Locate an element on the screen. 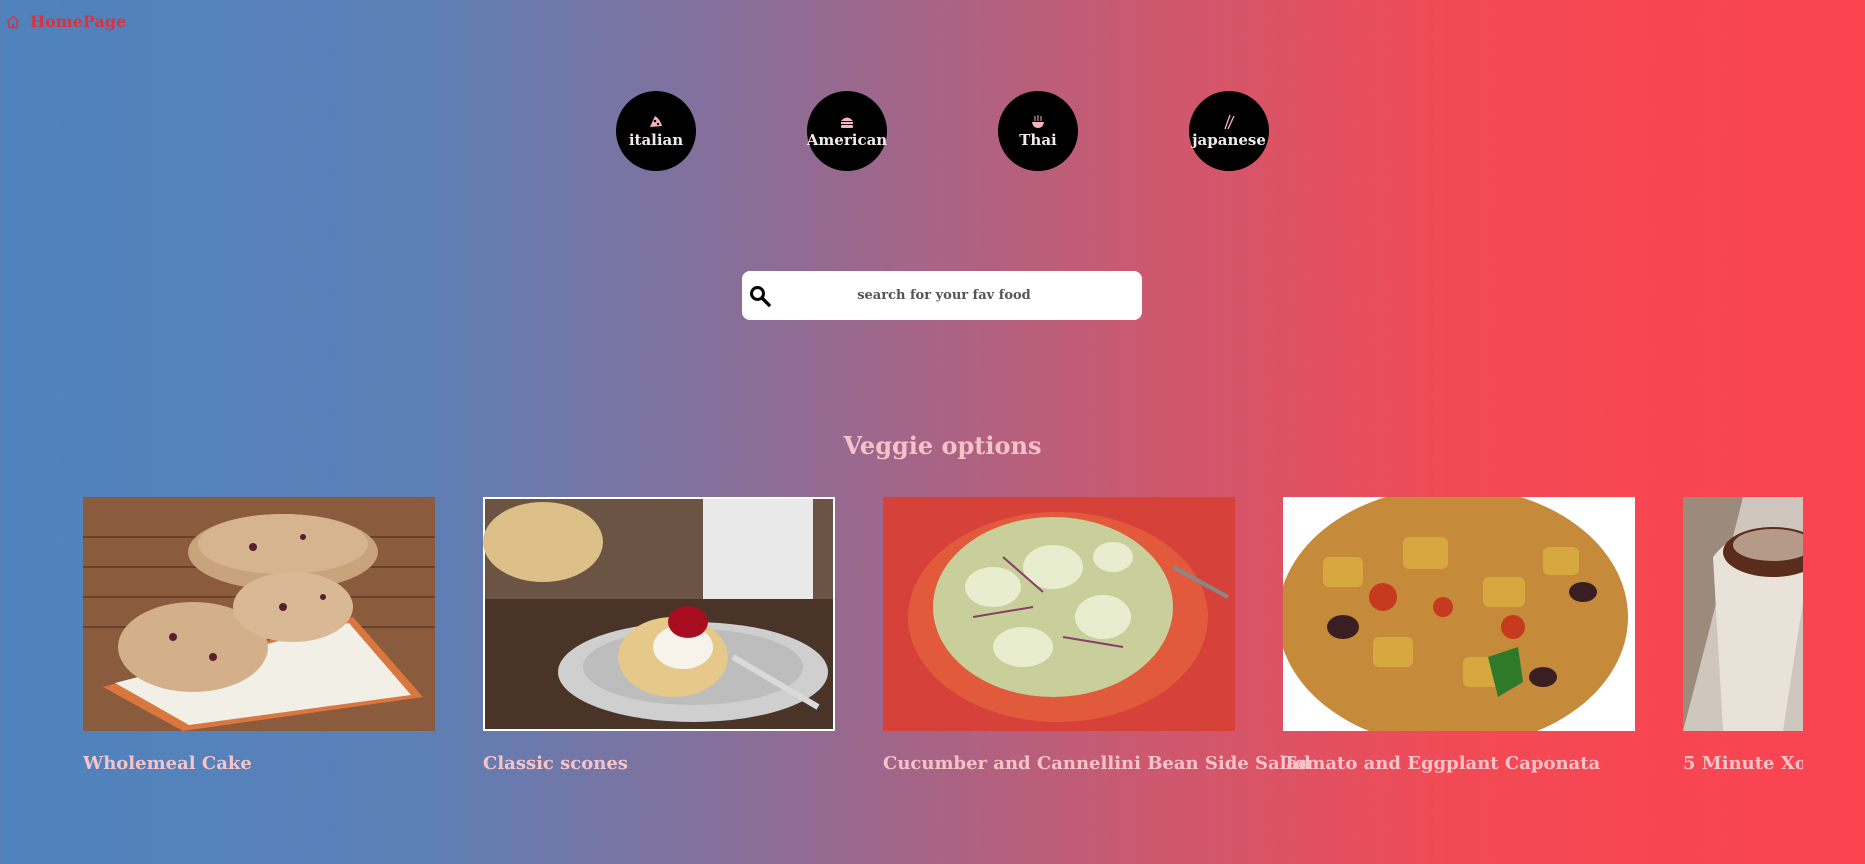 This screenshot has height=864, width=1865. cuisine-button-american: American is located at coordinates (847, 131).